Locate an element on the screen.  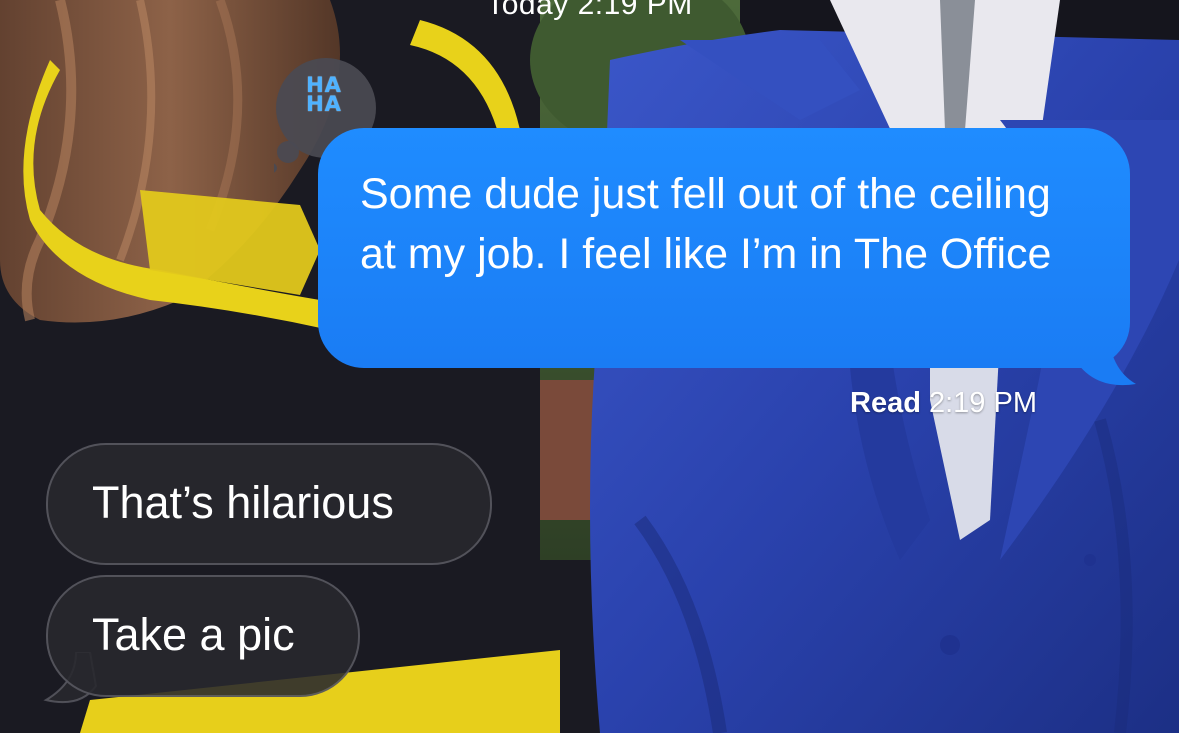
incoming-message: That’s hilarious is located at coordinates (269, 504).